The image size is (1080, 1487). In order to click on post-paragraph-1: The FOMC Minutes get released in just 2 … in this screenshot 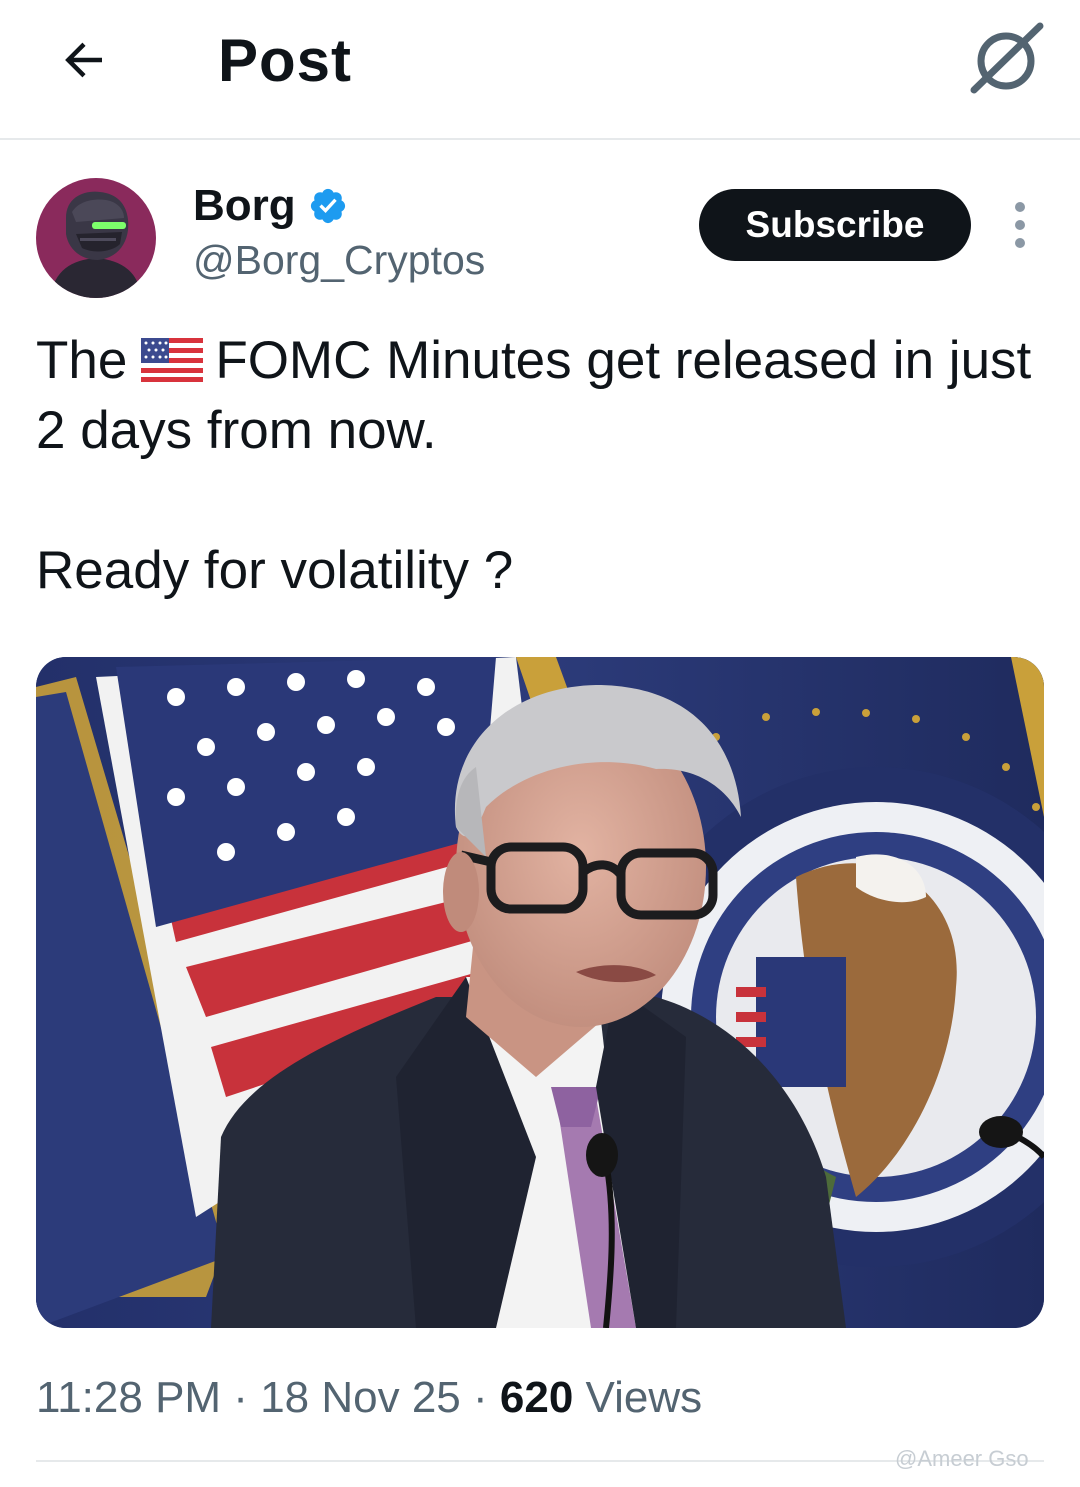, I will do `click(541, 396)`.